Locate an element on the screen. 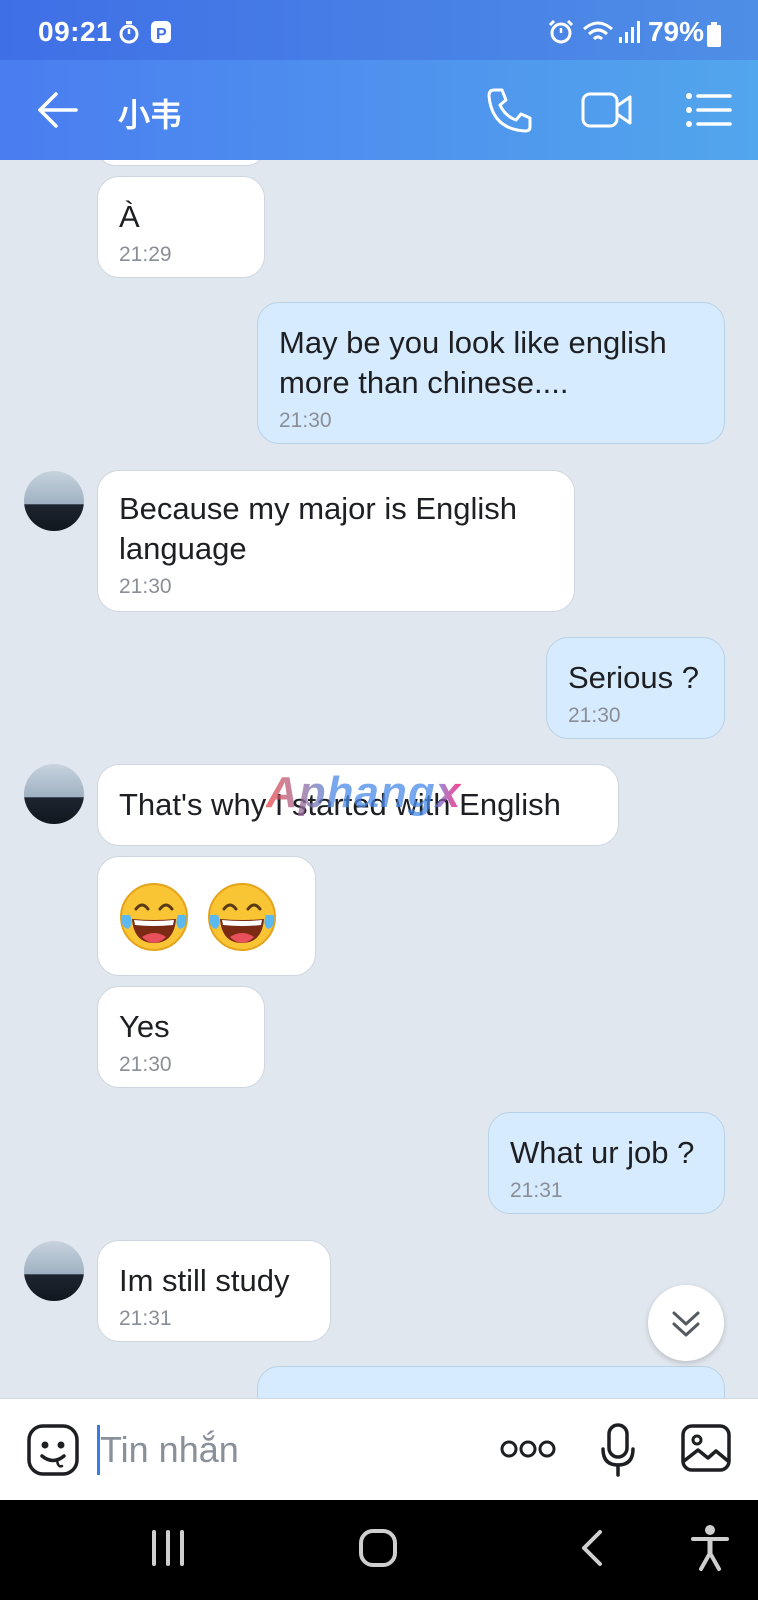 This screenshot has width=758, height=1600. message-bubble-incoming: That's why I started with English is located at coordinates (358, 805).